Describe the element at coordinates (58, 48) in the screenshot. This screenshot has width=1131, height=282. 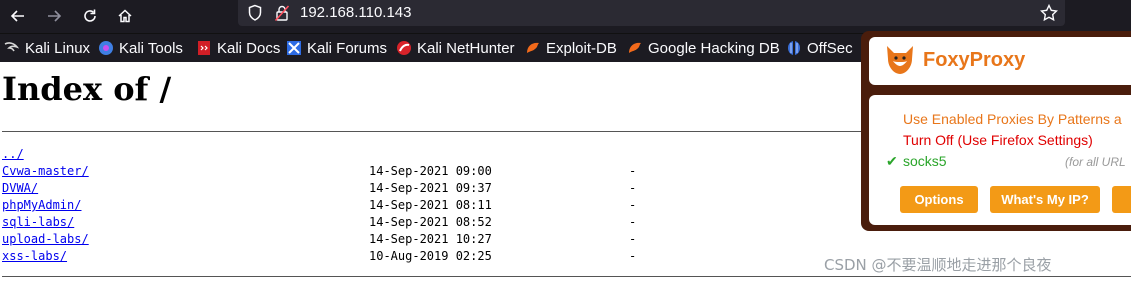
I see `bookmark-label: Kali Linux` at that location.